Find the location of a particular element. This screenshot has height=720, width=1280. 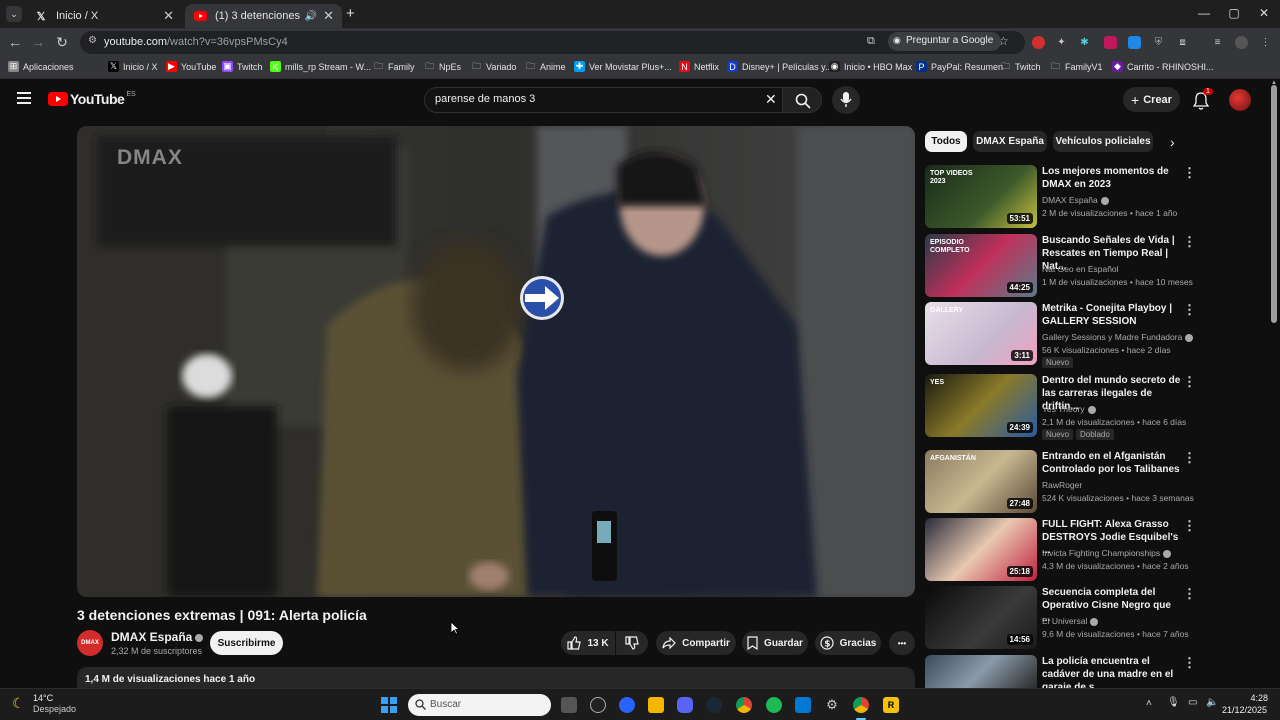

file-explorer-icon is located at coordinates (656, 705).